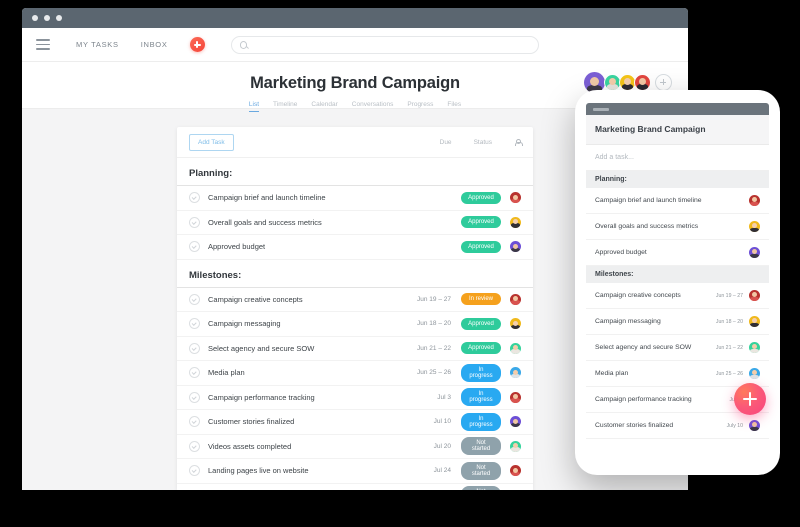 This screenshot has width=800, height=527. Describe the element at coordinates (677, 296) in the screenshot. I see `mobile-task-row: Campaign creative concepts Jun 19 – 27` at that location.